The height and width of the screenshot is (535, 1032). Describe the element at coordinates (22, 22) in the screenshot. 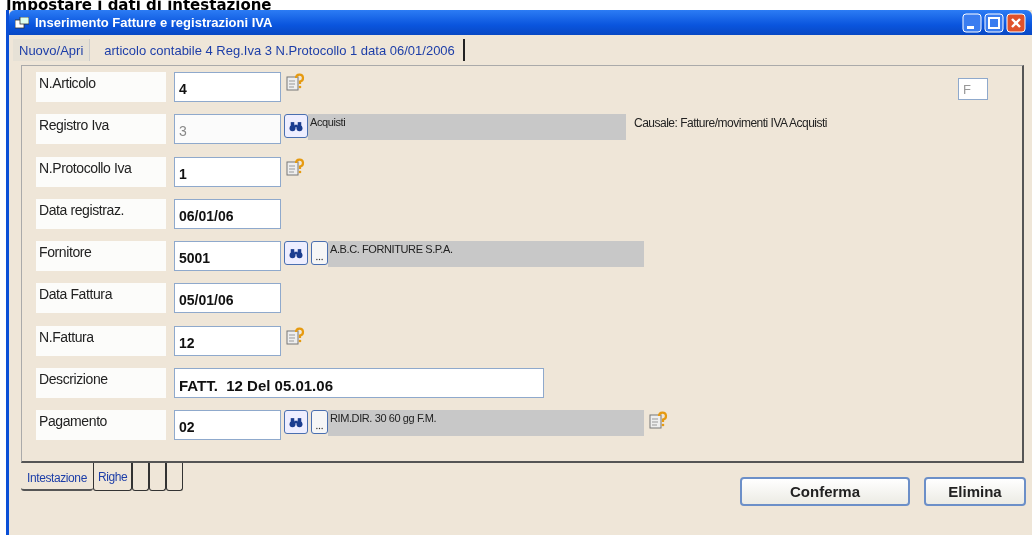

I see `window-icon` at that location.